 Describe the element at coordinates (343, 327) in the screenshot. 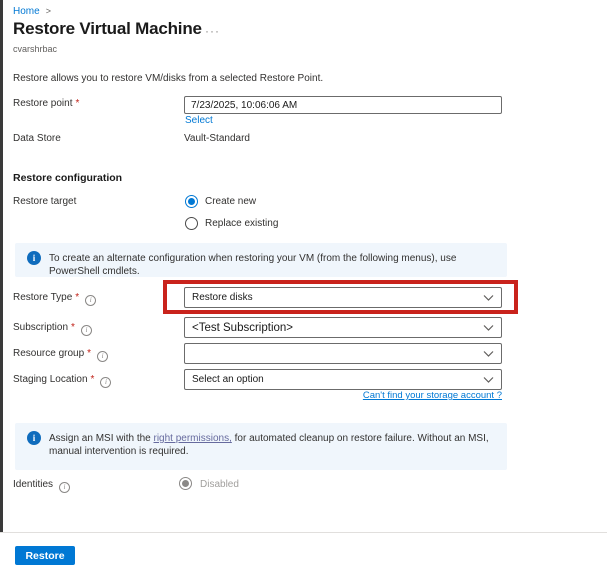

I see `subscription-dropdown: <Test Subscription>` at that location.